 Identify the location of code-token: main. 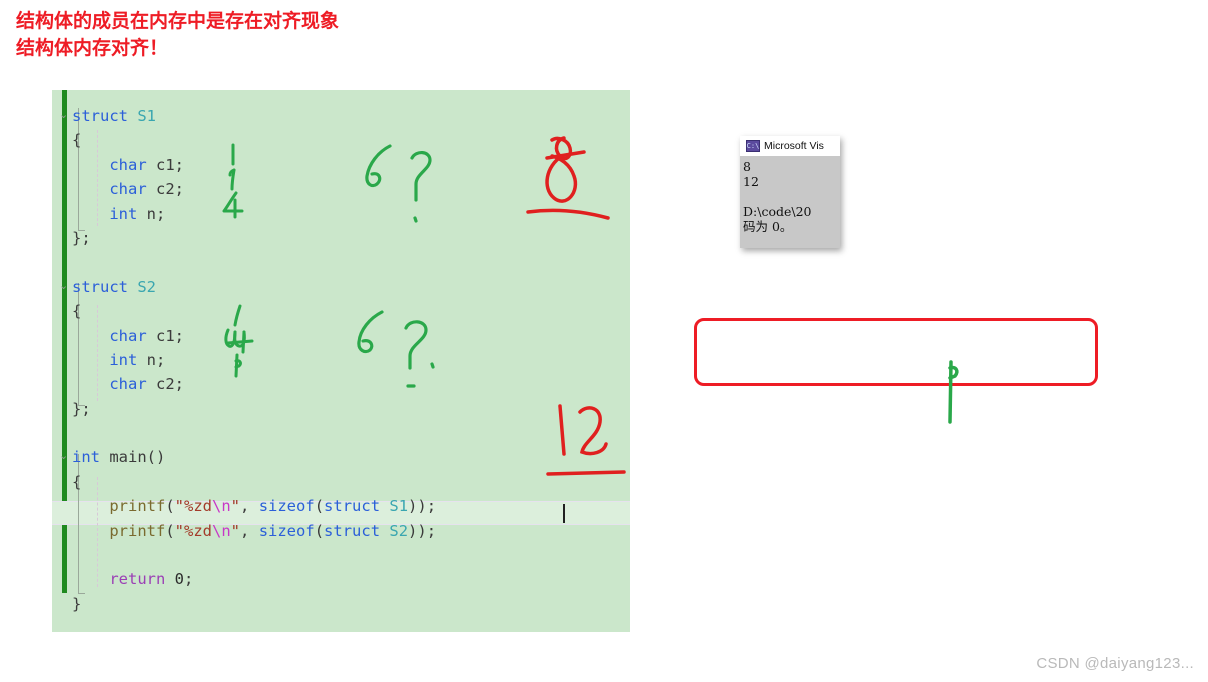
(128, 457).